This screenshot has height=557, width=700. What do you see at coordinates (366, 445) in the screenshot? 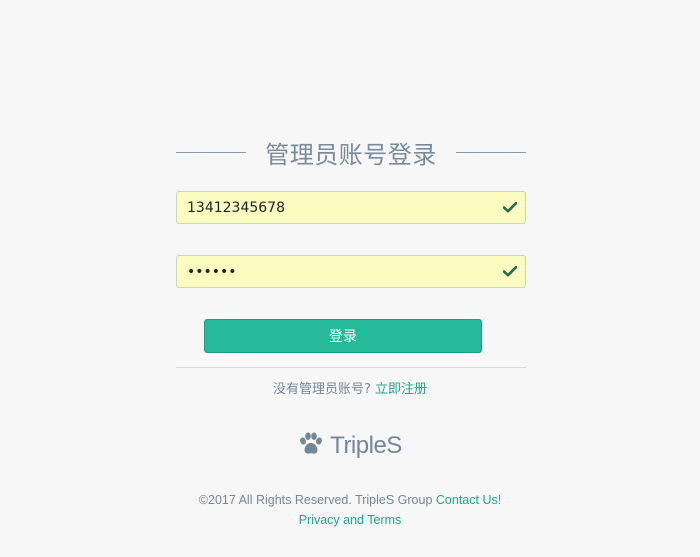
I see `brand-name: TripleS` at bounding box center [366, 445].